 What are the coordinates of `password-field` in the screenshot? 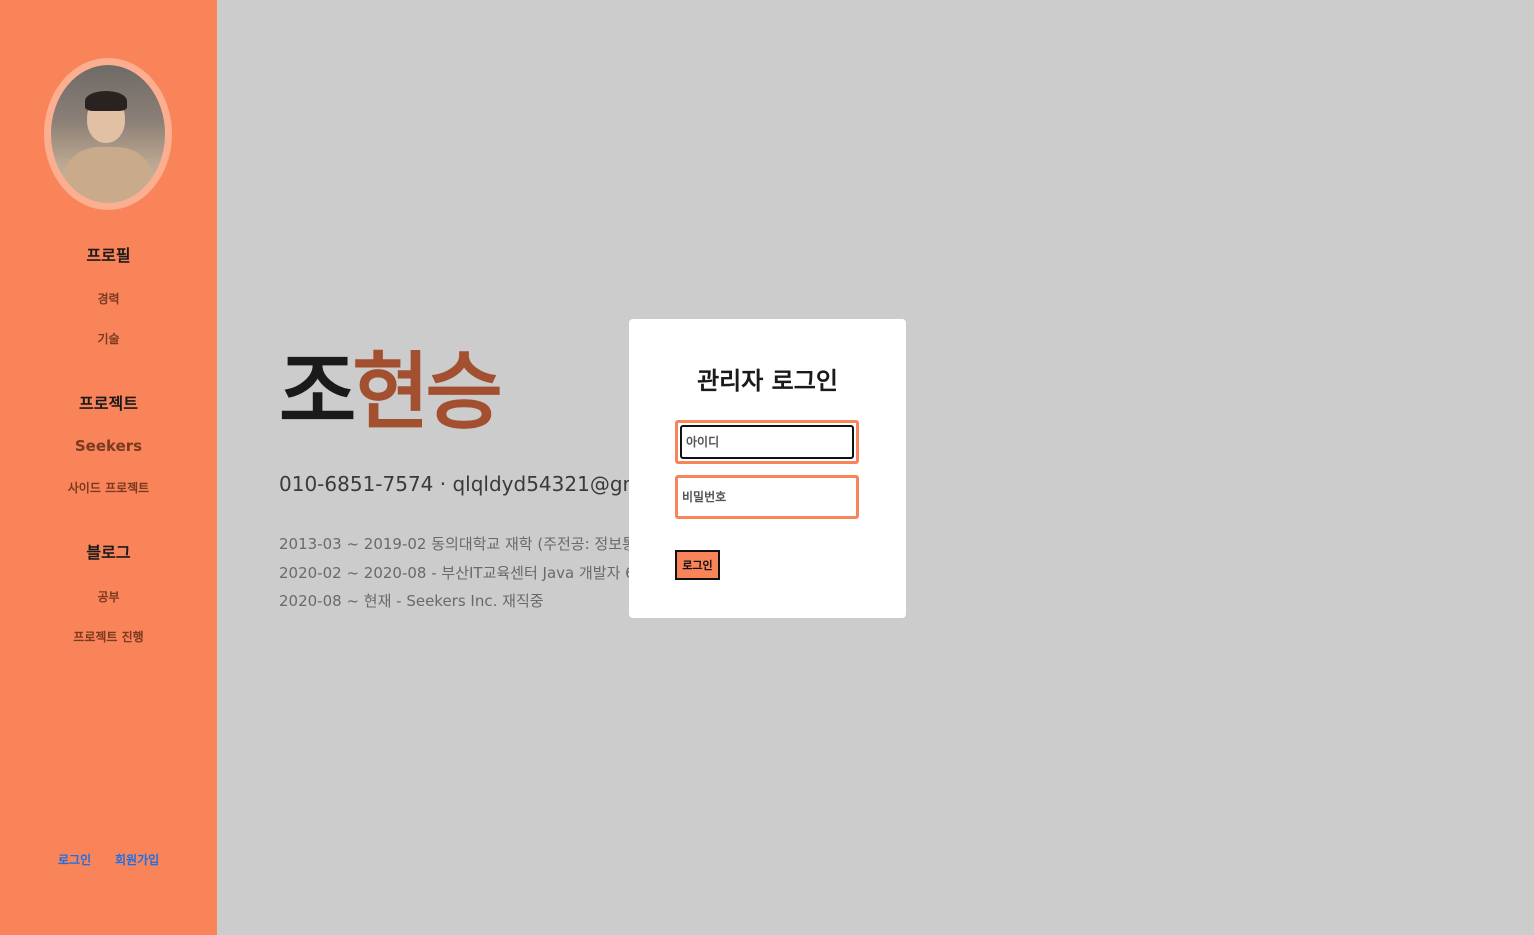 It's located at (767, 497).